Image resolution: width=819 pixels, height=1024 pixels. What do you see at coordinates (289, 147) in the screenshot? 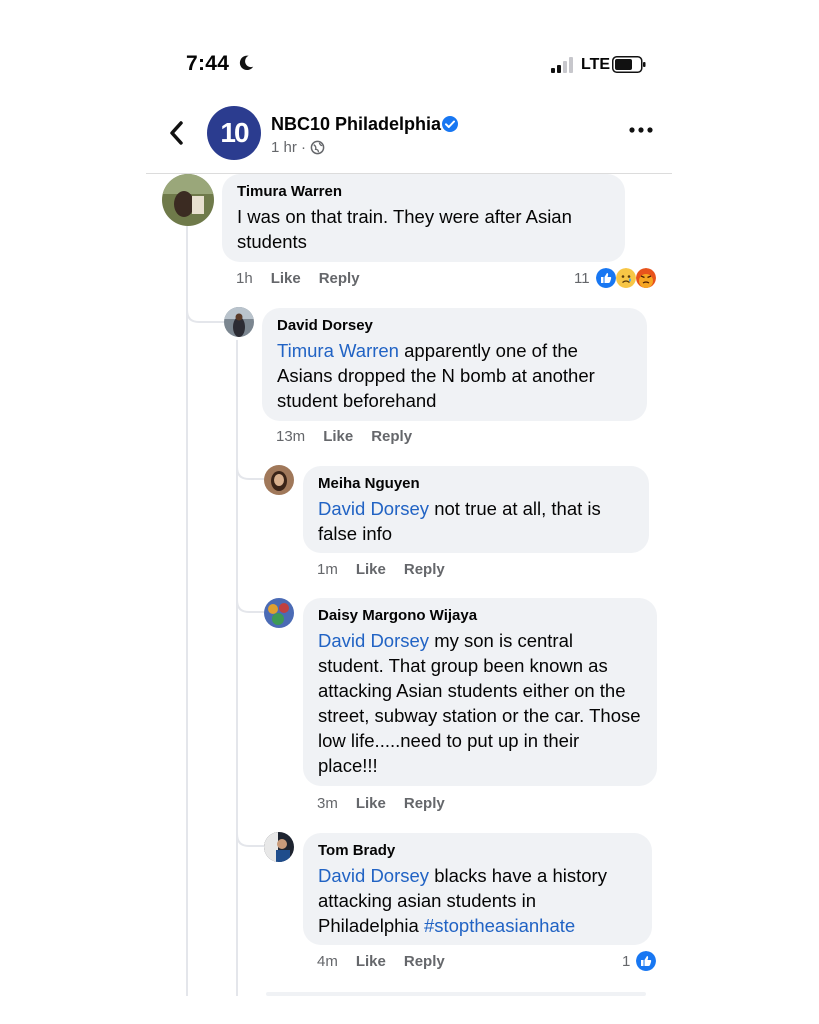
I see `post-time: 1 hr ·` at bounding box center [289, 147].